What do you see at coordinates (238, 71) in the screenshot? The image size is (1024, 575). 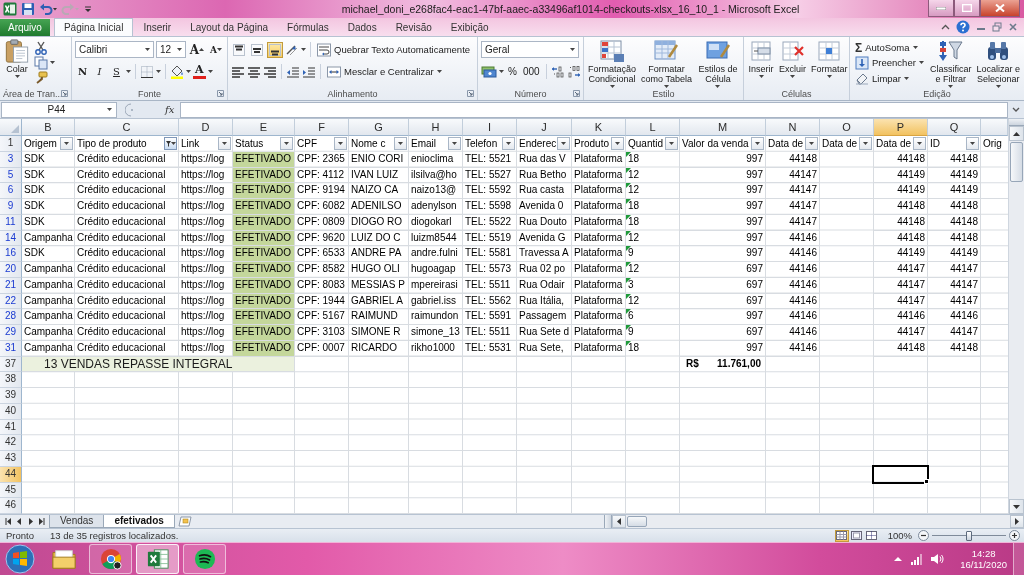 I see `align-left-icon` at bounding box center [238, 71].